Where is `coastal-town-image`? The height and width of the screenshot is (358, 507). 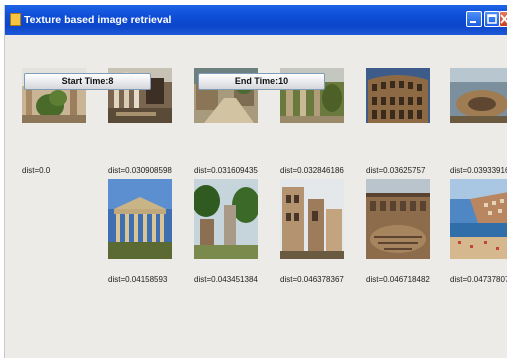
coastal-town-image is located at coordinates (478, 219).